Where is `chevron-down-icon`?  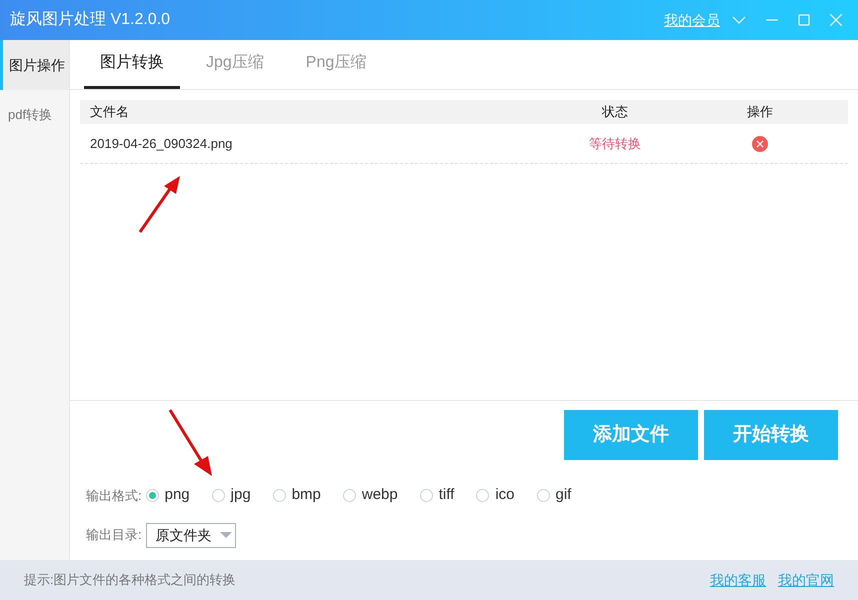
chevron-down-icon is located at coordinates (739, 20).